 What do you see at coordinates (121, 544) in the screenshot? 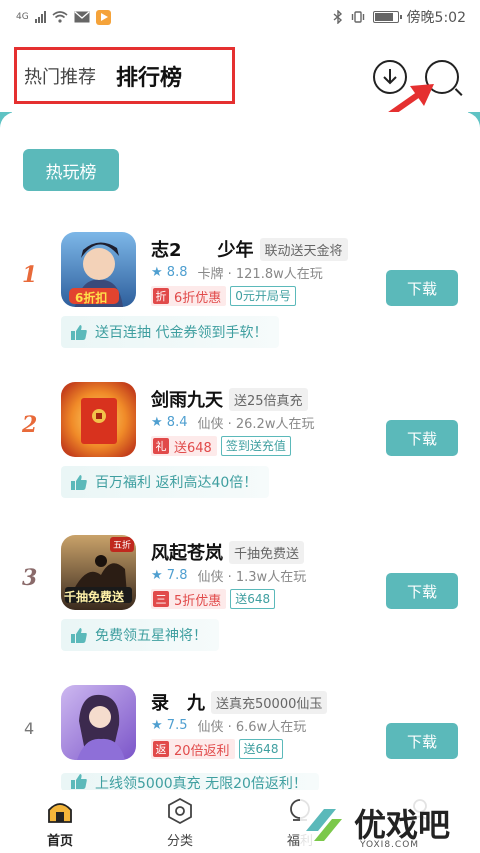
I see `icon-corner-badge: 五折` at bounding box center [121, 544].